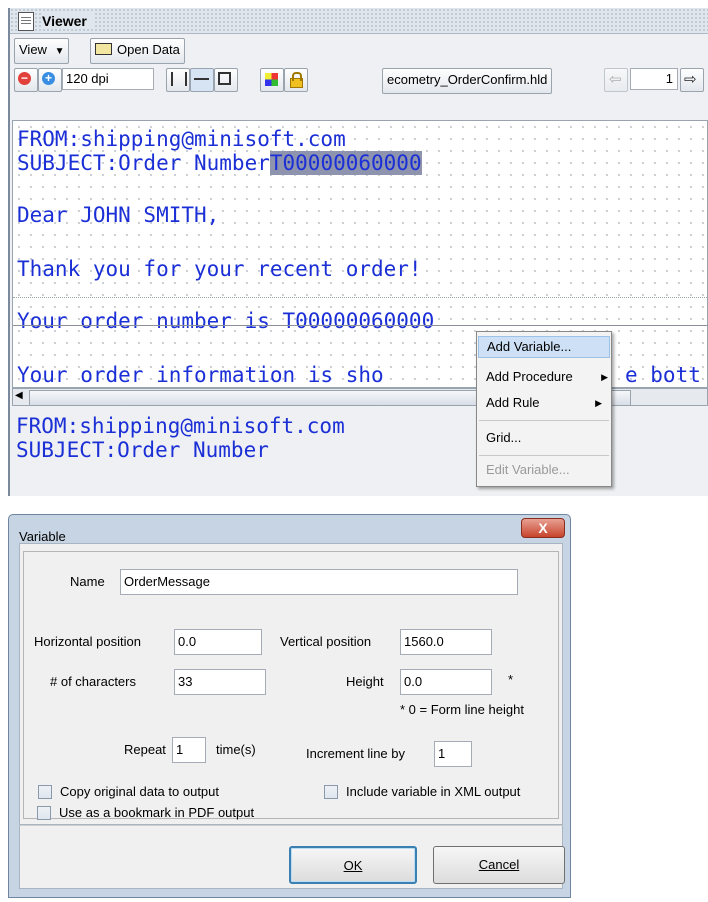 This screenshot has height=902, width=708. What do you see at coordinates (139, 791) in the screenshot?
I see `copy-original-label: Copy original data to output` at bounding box center [139, 791].